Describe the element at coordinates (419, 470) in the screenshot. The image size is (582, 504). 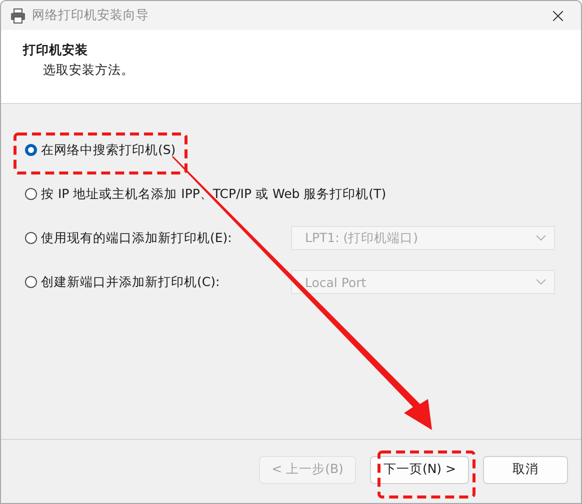
I see `next-button: 下一页(N) >` at that location.